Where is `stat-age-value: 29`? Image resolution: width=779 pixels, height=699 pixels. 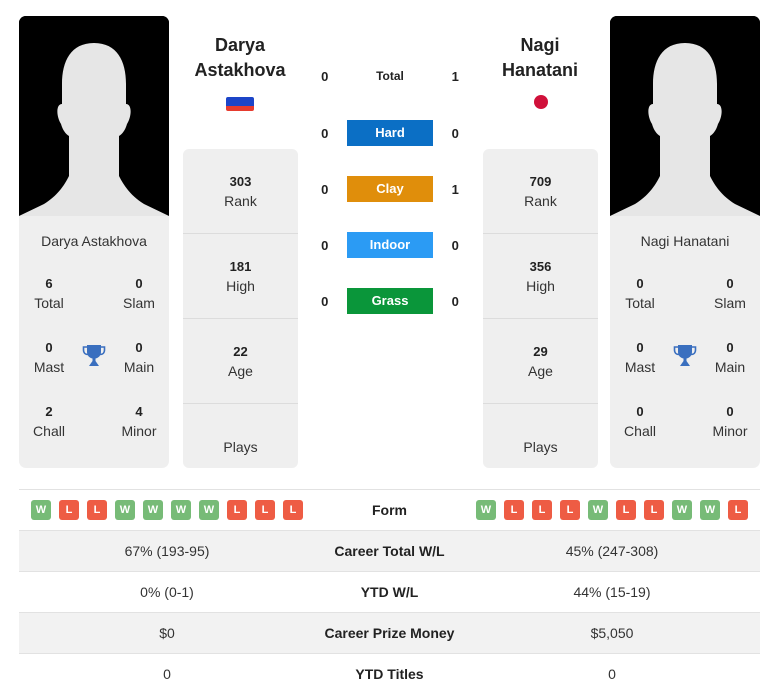
stat-age-value: 29 is located at coordinates (540, 351).